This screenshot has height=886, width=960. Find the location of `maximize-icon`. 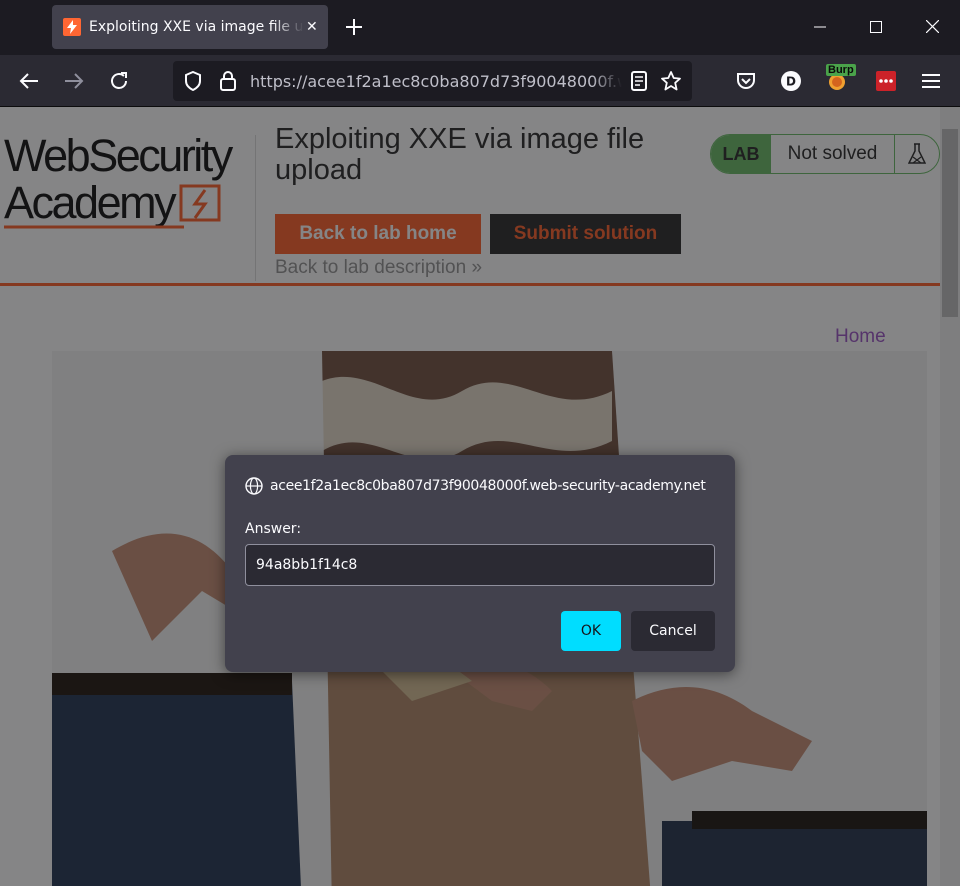

maximize-icon is located at coordinates (876, 27).